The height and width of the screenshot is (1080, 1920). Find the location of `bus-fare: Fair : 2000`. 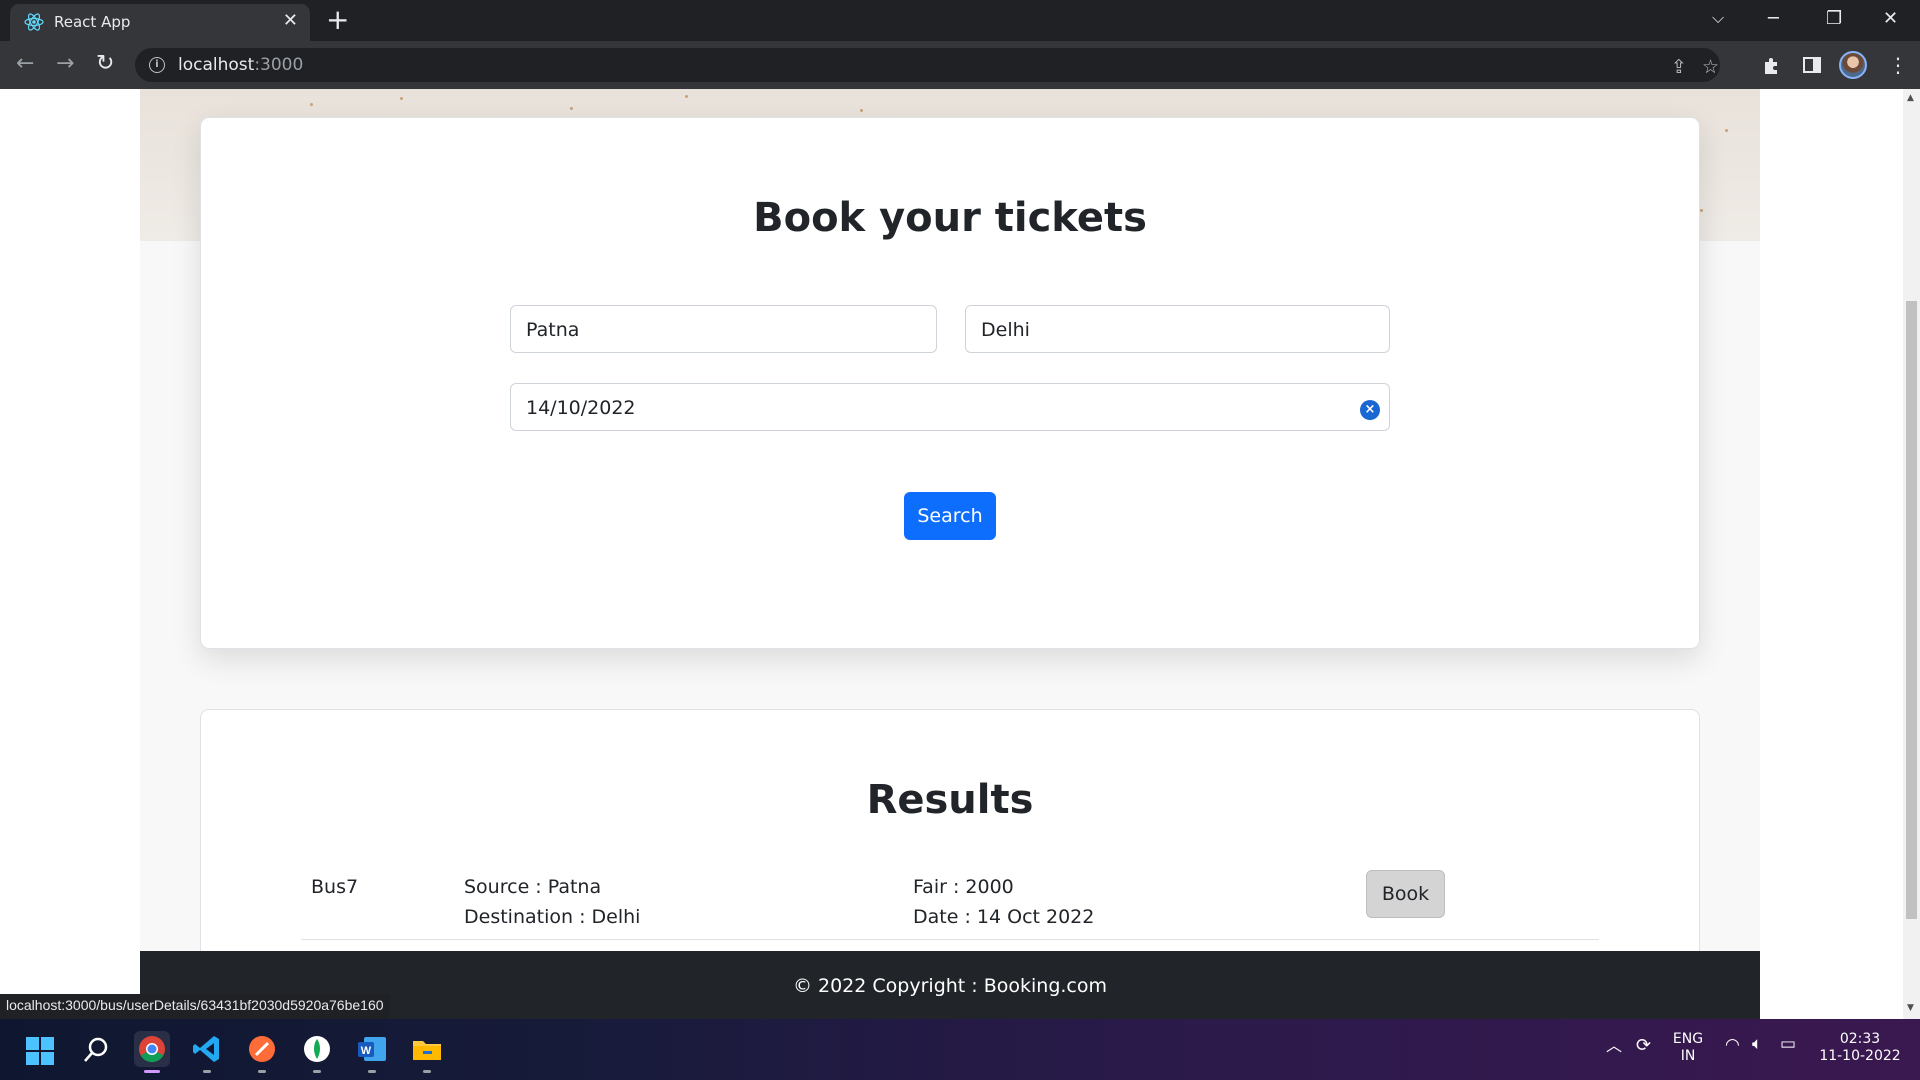

bus-fare: Fair : 2000 is located at coordinates (963, 887).